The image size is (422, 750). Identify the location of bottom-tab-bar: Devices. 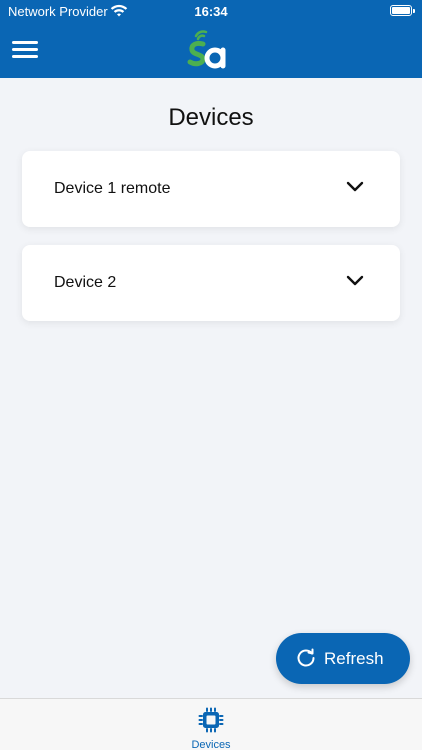
(211, 724).